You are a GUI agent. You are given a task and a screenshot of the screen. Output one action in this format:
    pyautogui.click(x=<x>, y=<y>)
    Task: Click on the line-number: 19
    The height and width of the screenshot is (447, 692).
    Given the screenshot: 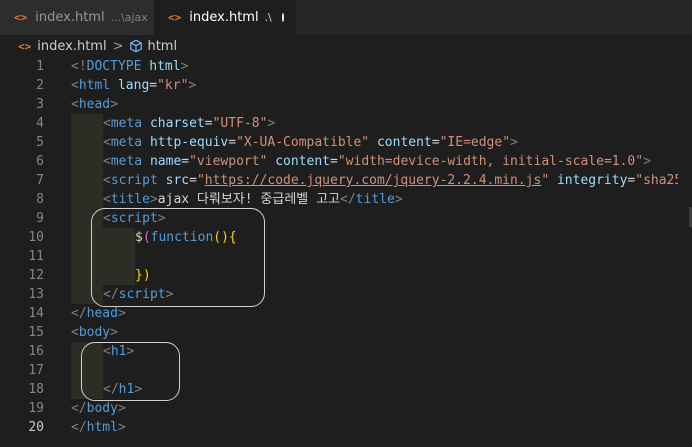 What is the action you would take?
    pyautogui.click(x=36, y=408)
    